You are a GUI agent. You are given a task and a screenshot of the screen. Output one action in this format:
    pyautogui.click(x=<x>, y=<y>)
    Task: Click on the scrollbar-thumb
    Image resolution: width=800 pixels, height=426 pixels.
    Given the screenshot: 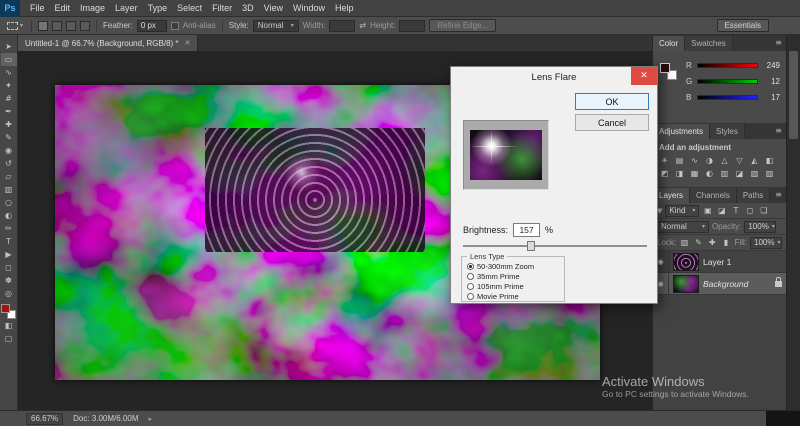 What is the action you would take?
    pyautogui.click(x=793, y=95)
    